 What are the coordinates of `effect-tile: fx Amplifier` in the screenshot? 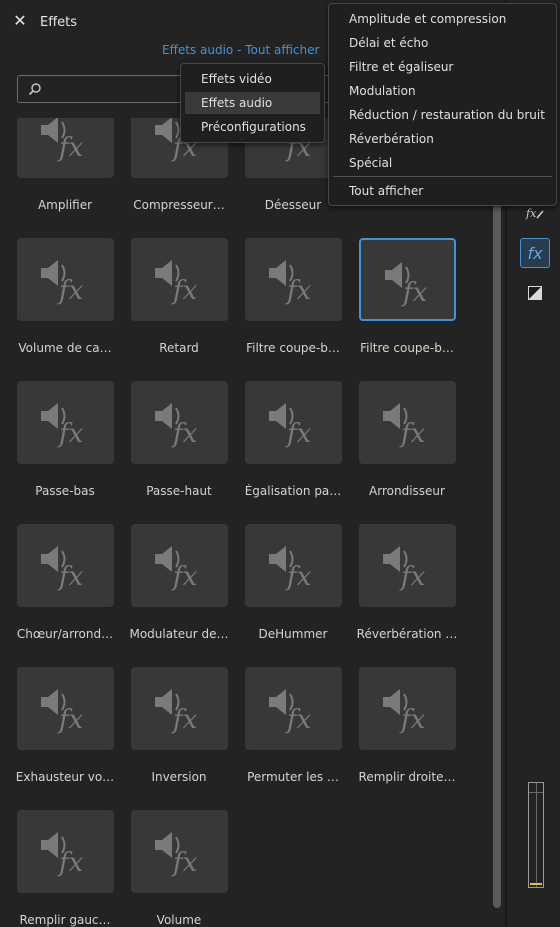 It's located at (57, 165).